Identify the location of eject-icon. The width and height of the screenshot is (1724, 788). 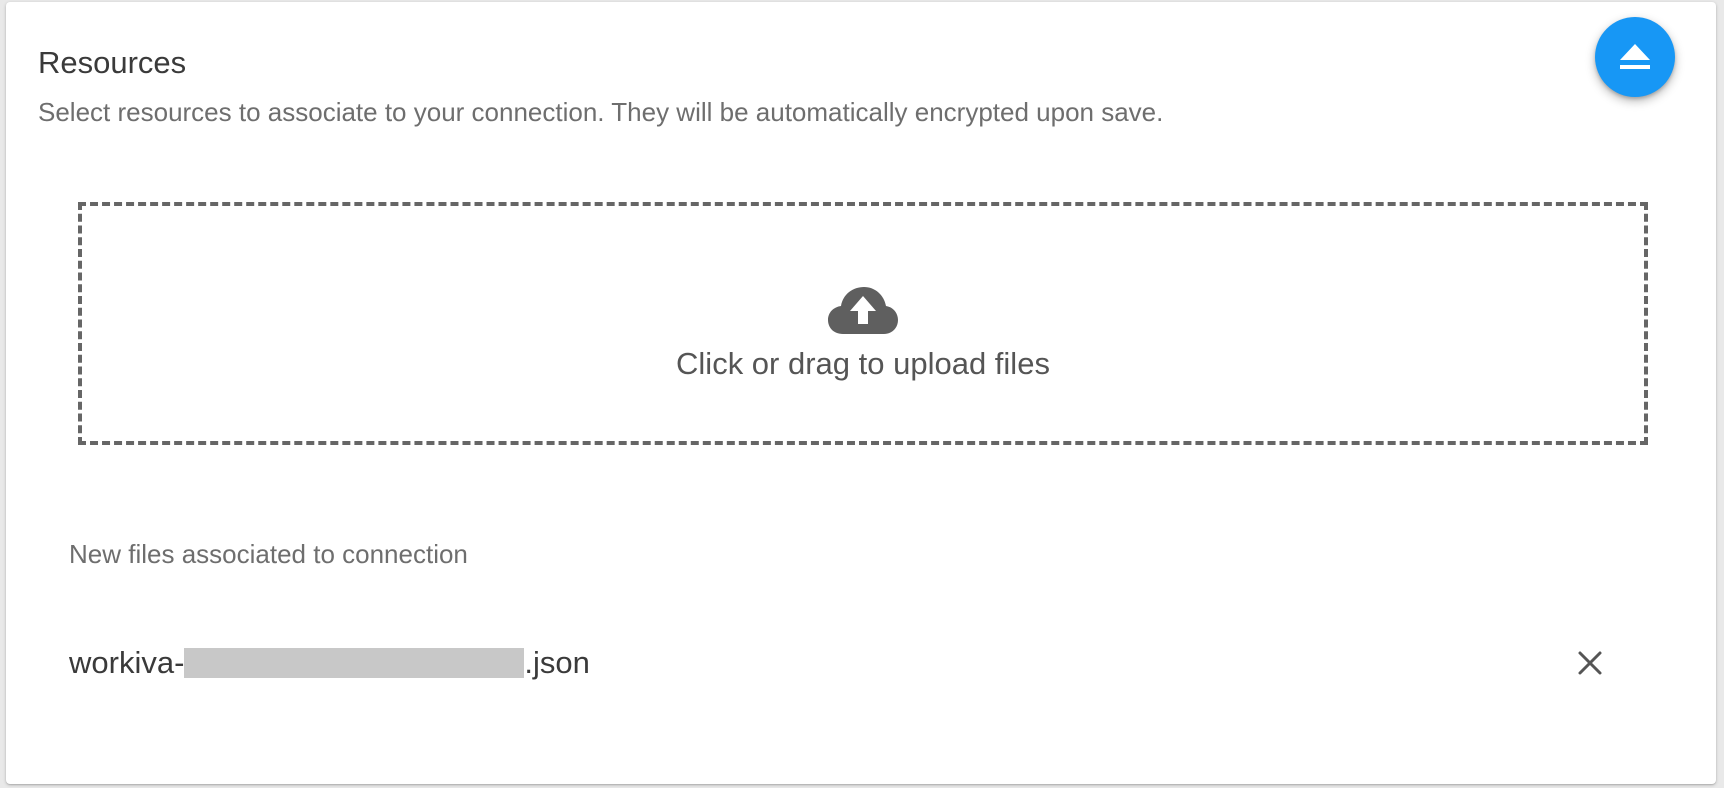
(1635, 56).